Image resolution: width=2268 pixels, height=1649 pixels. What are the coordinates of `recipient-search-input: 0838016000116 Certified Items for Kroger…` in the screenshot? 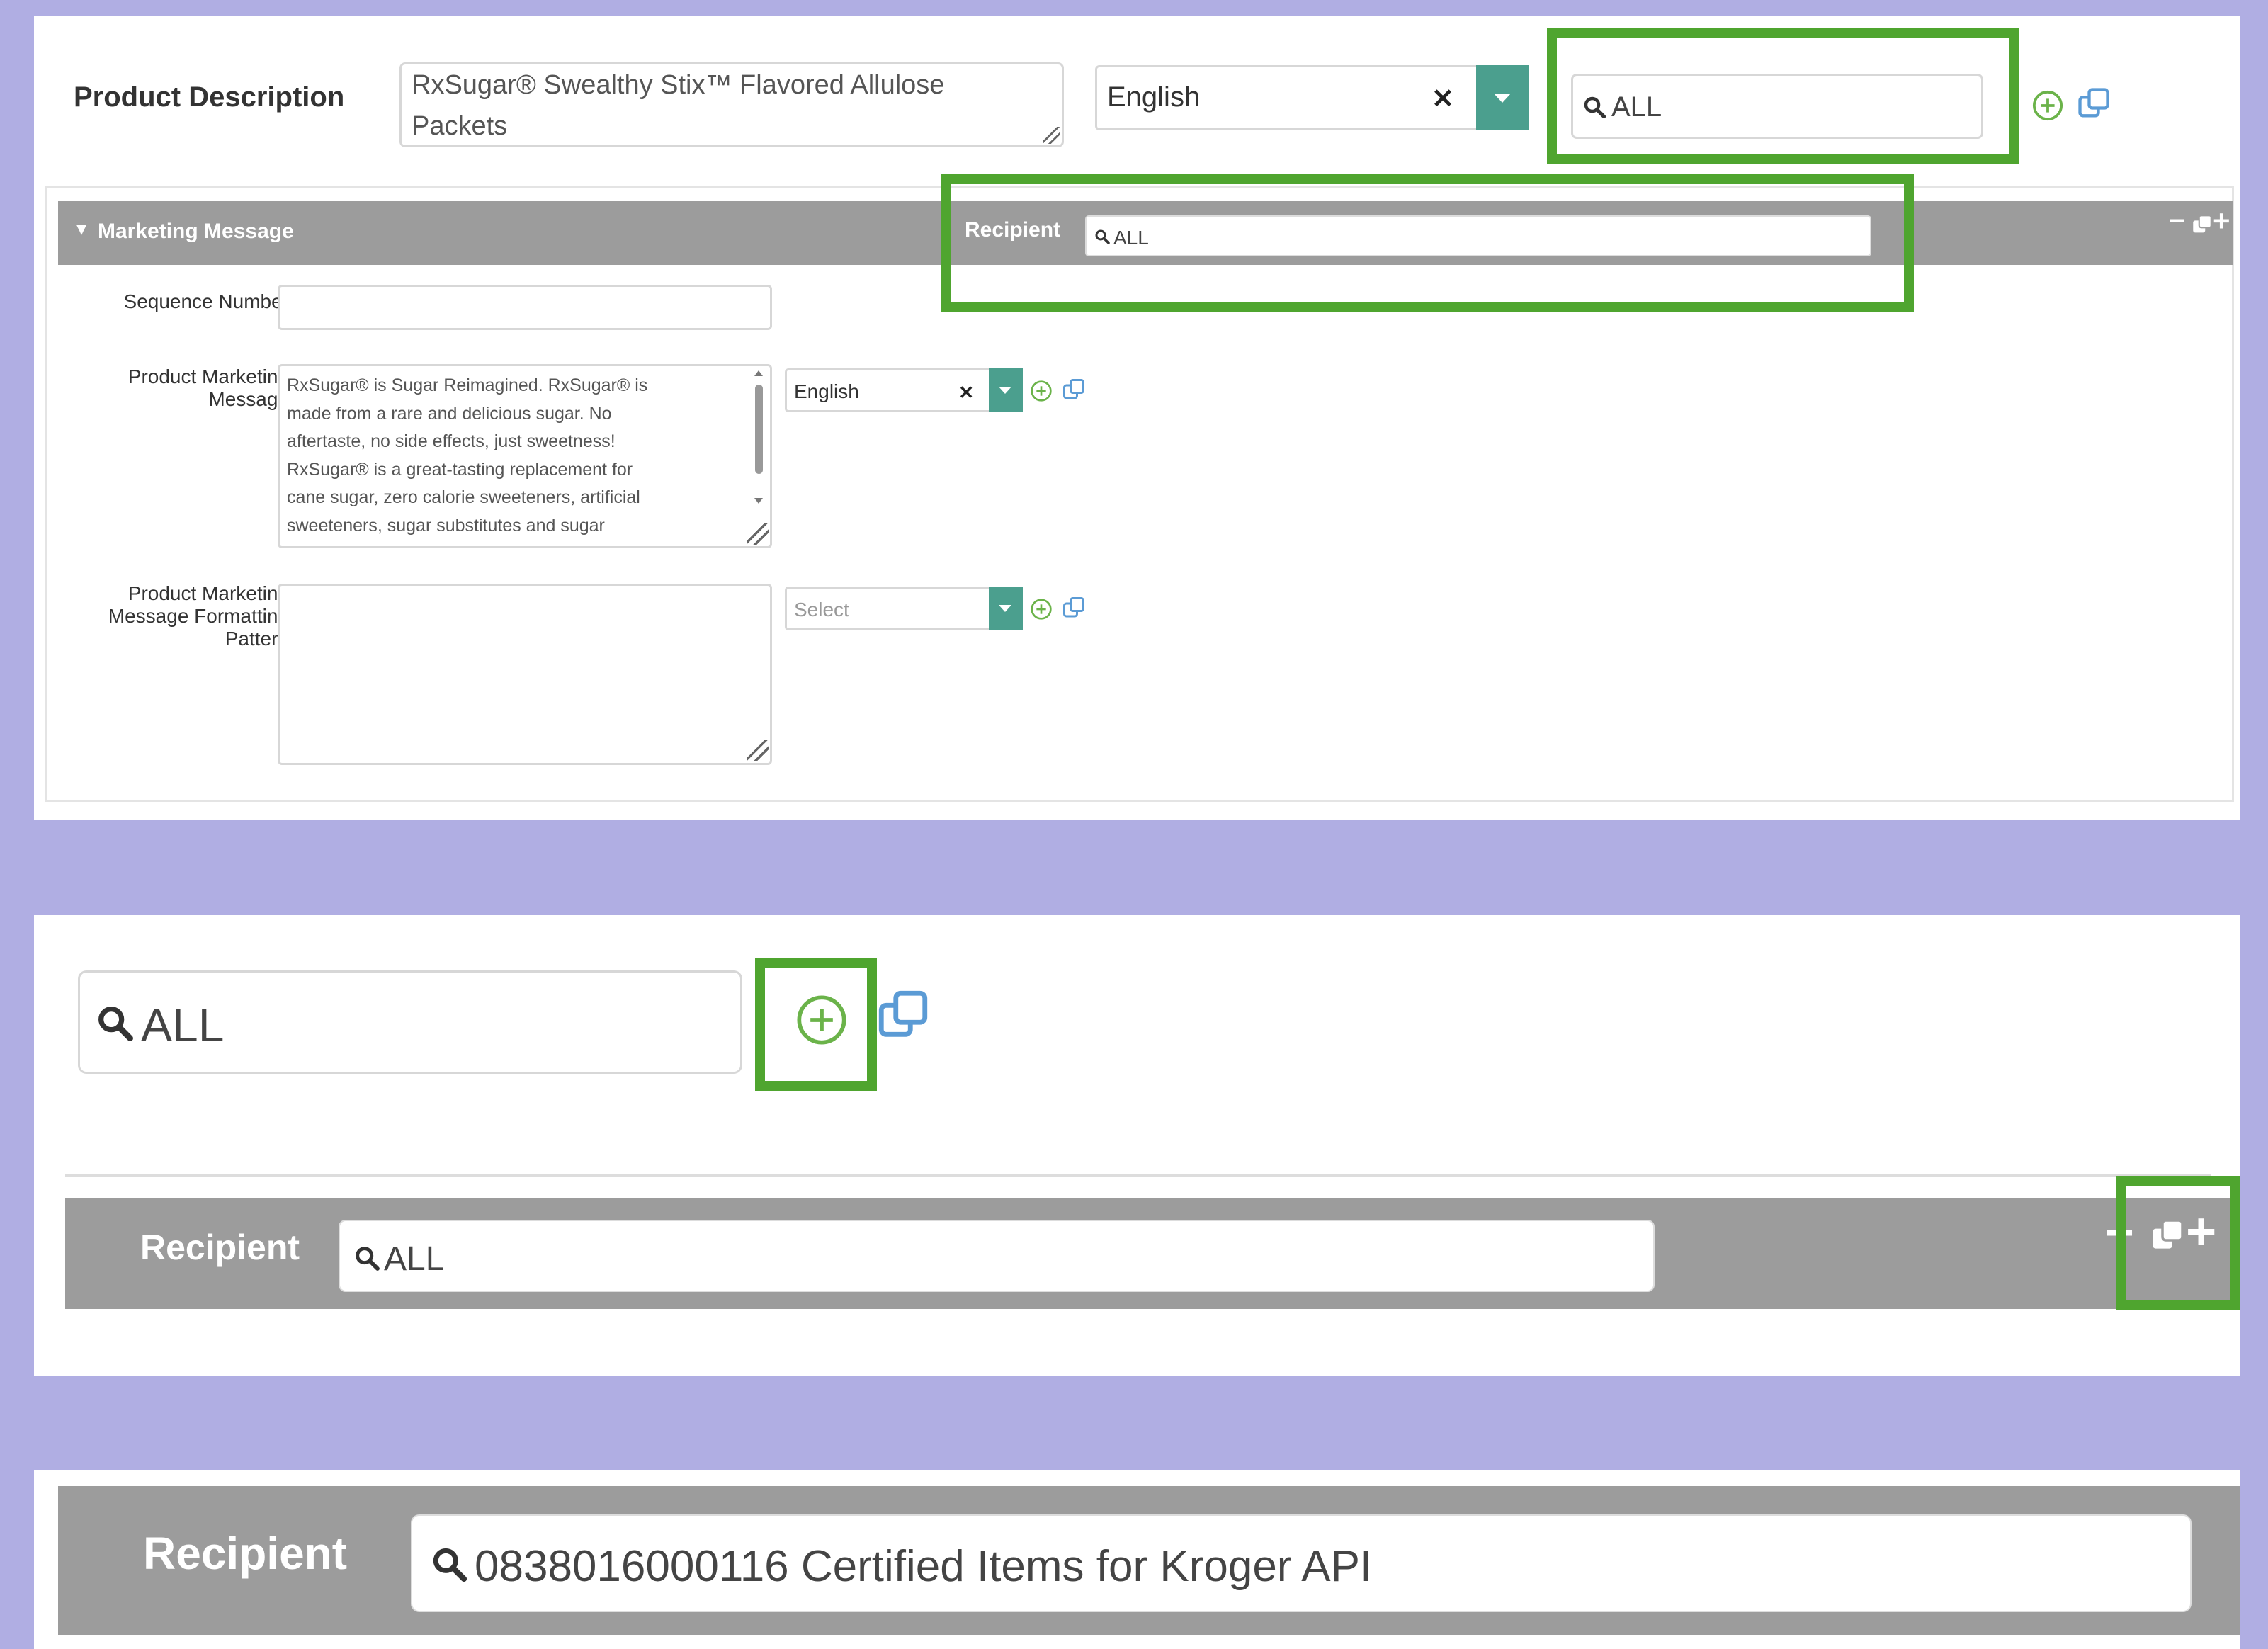 It's located at (1301, 1563).